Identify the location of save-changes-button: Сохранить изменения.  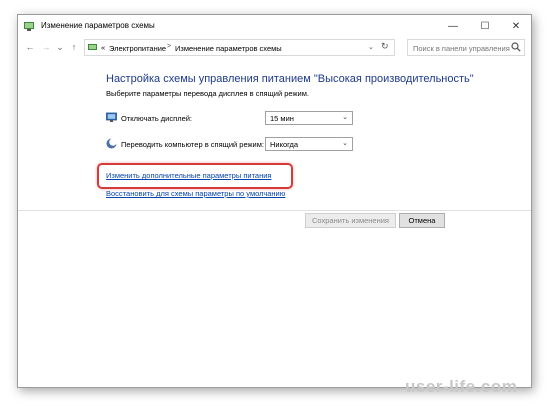
(350, 220).